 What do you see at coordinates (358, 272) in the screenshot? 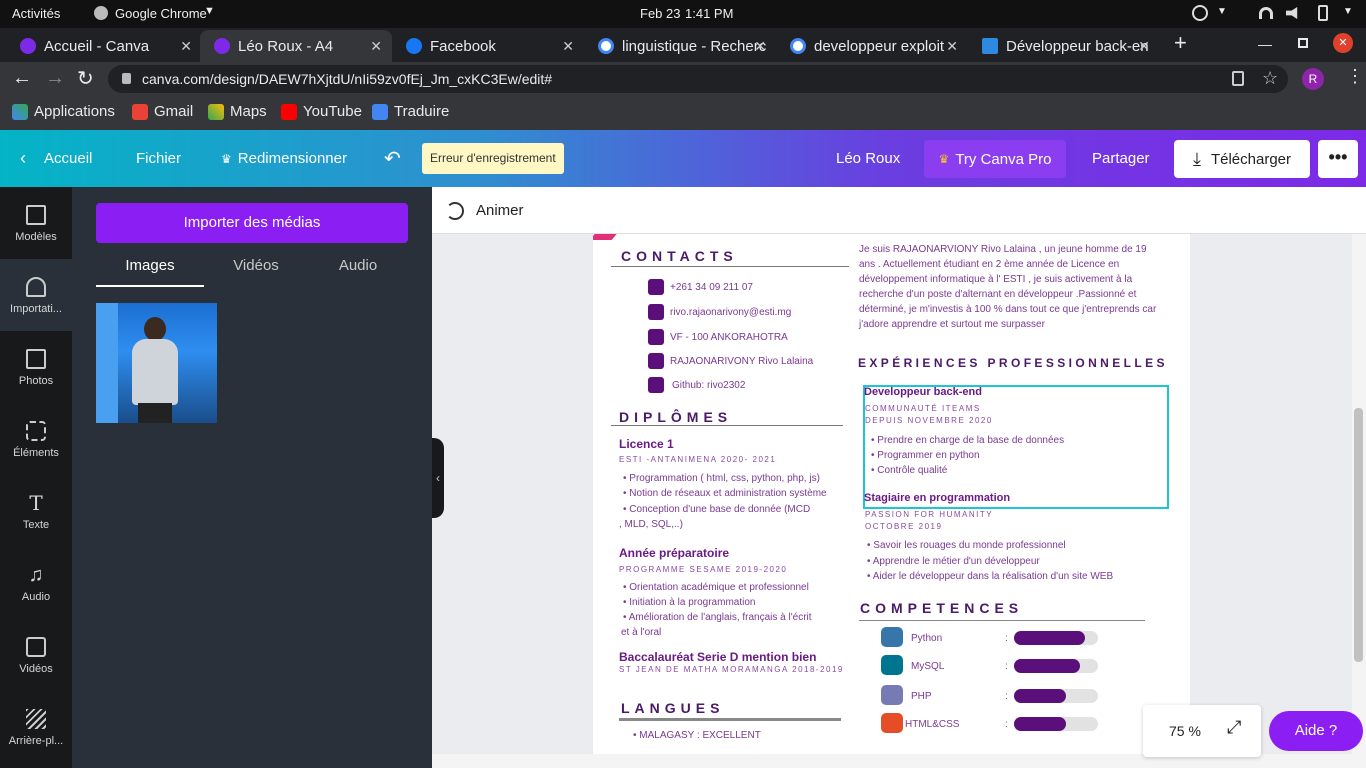
I see `tab-audio: Audio` at bounding box center [358, 272].